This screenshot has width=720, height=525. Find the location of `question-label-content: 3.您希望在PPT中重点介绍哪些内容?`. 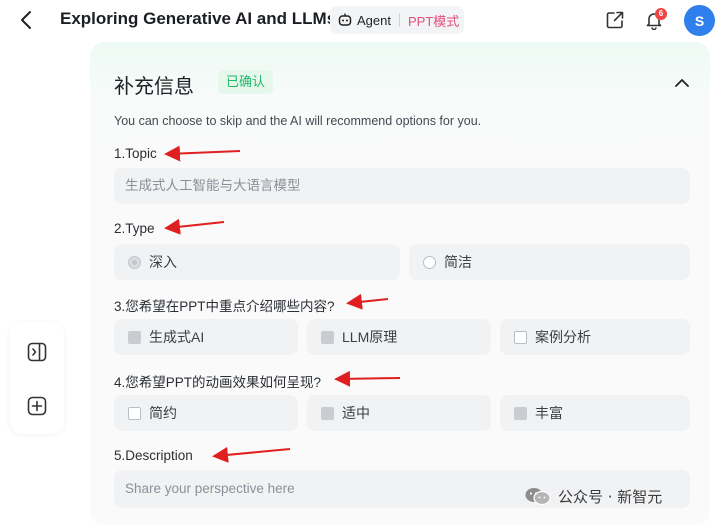

question-label-content: 3.您希望在PPT中重点介绍哪些内容? is located at coordinates (224, 306).